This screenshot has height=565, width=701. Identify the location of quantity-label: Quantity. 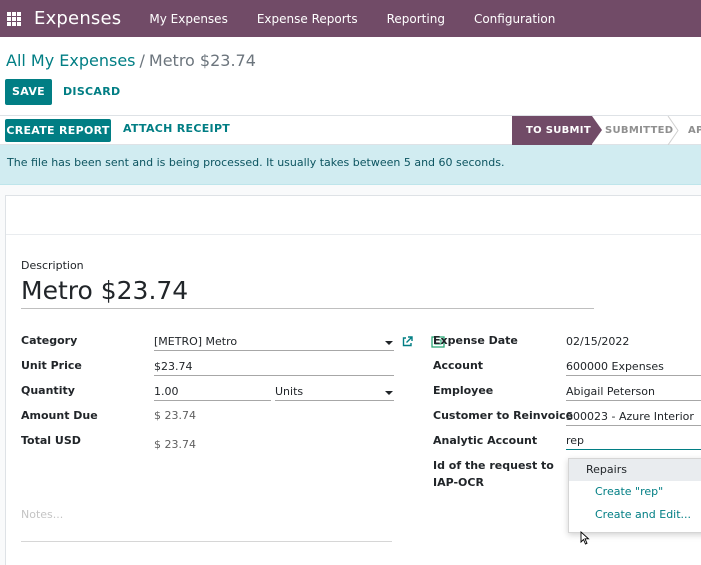
(48, 390).